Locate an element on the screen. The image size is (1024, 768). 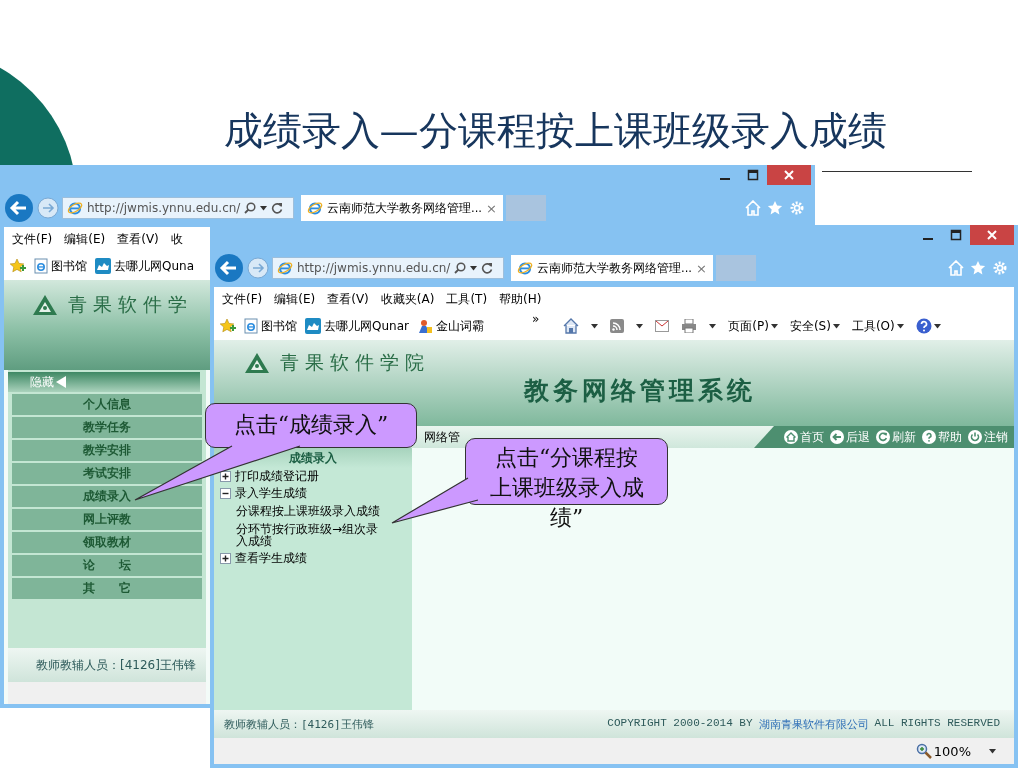
site-logo-text: 青果软件学院 is located at coordinates (355, 362).